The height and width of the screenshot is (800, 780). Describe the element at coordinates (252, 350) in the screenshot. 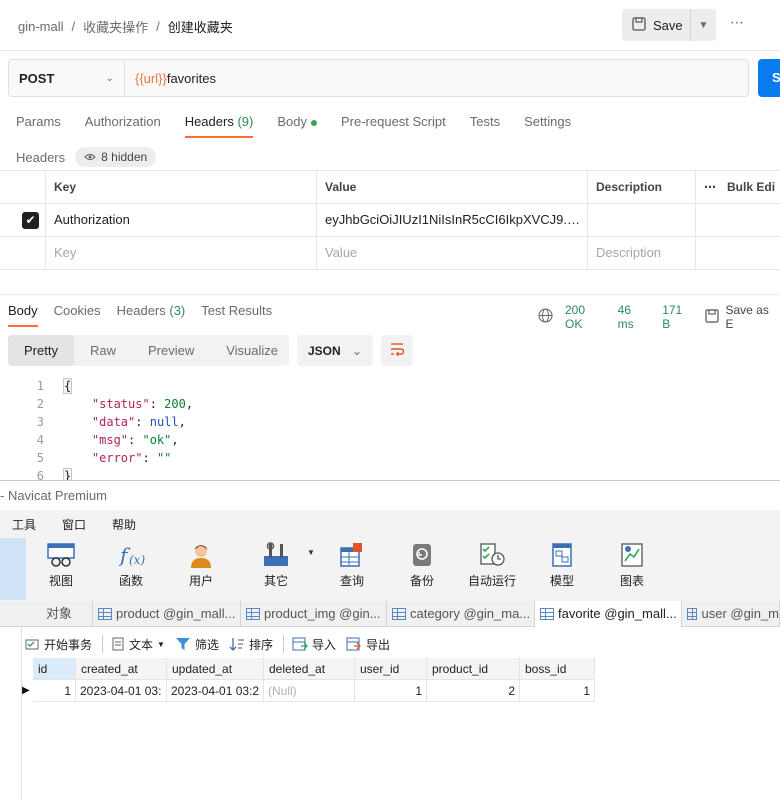

I see `view-visualize: Visualize` at that location.